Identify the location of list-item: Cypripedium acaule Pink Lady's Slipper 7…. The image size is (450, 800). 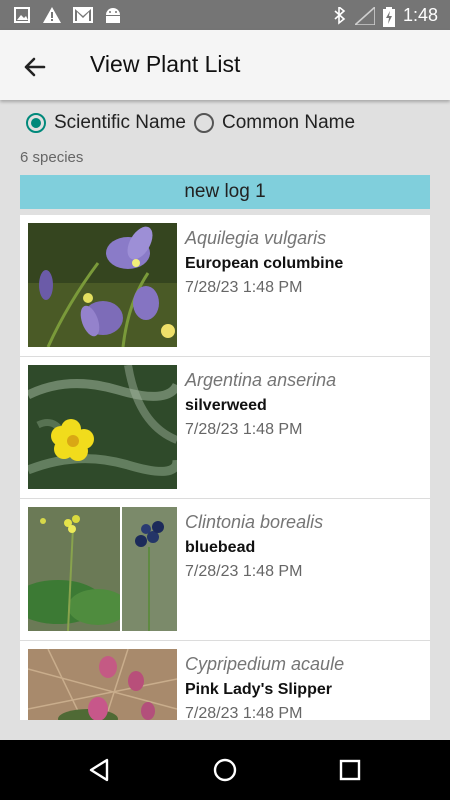
(225, 680).